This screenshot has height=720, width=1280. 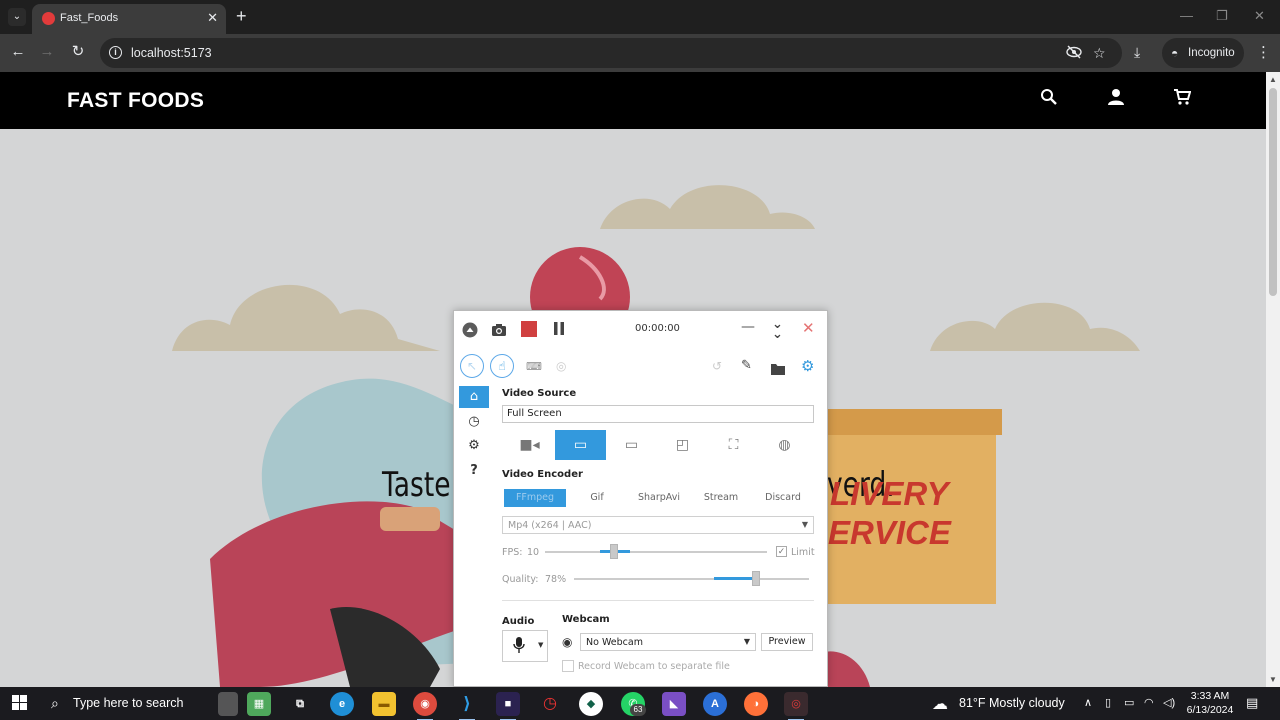 I want to click on recorder-minimize-button: —, so click(x=748, y=327).